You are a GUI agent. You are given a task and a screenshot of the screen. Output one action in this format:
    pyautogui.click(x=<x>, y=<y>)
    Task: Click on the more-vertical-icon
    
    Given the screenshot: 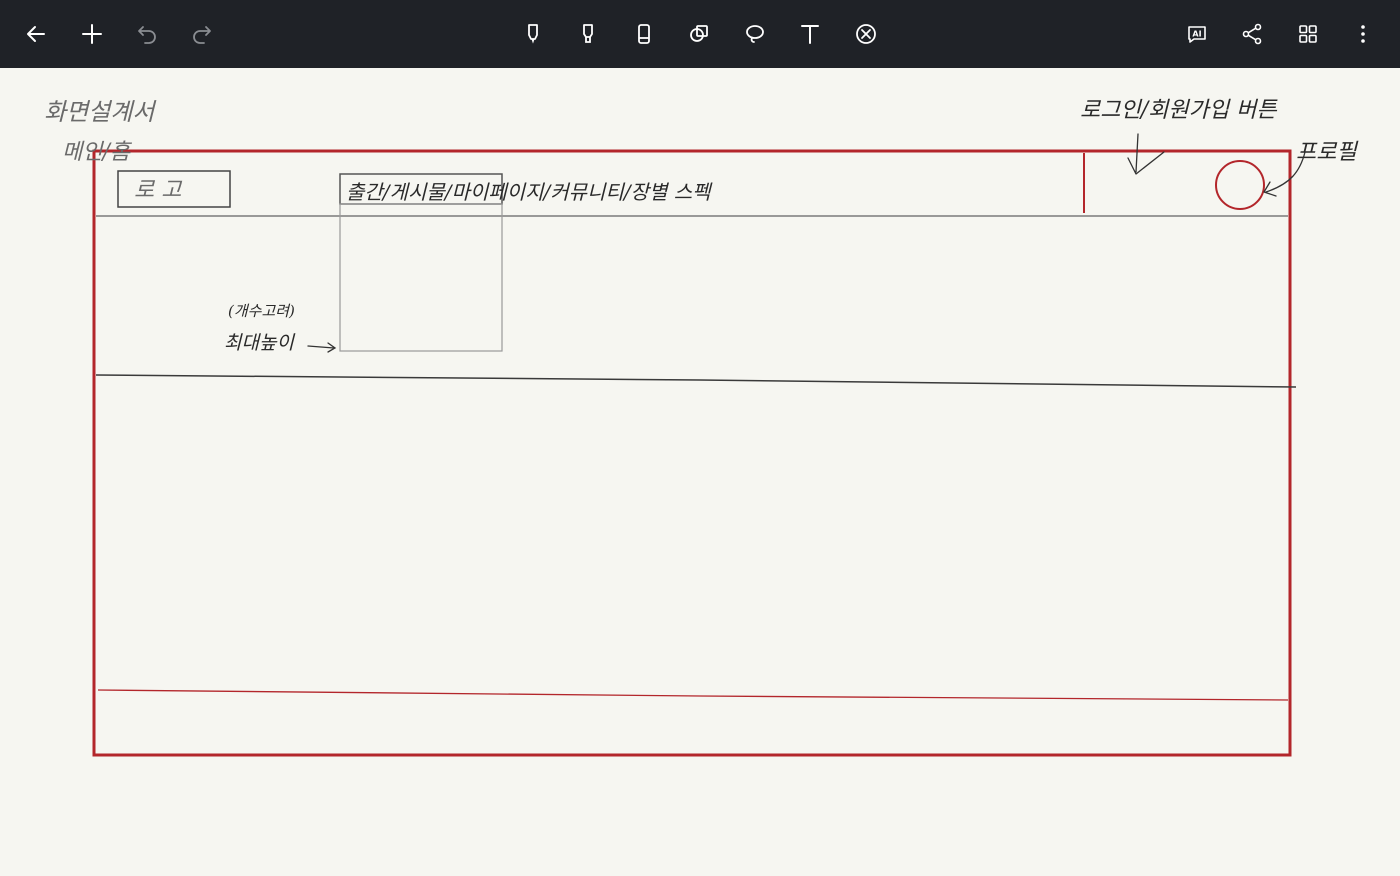 What is the action you would take?
    pyautogui.click(x=1363, y=34)
    